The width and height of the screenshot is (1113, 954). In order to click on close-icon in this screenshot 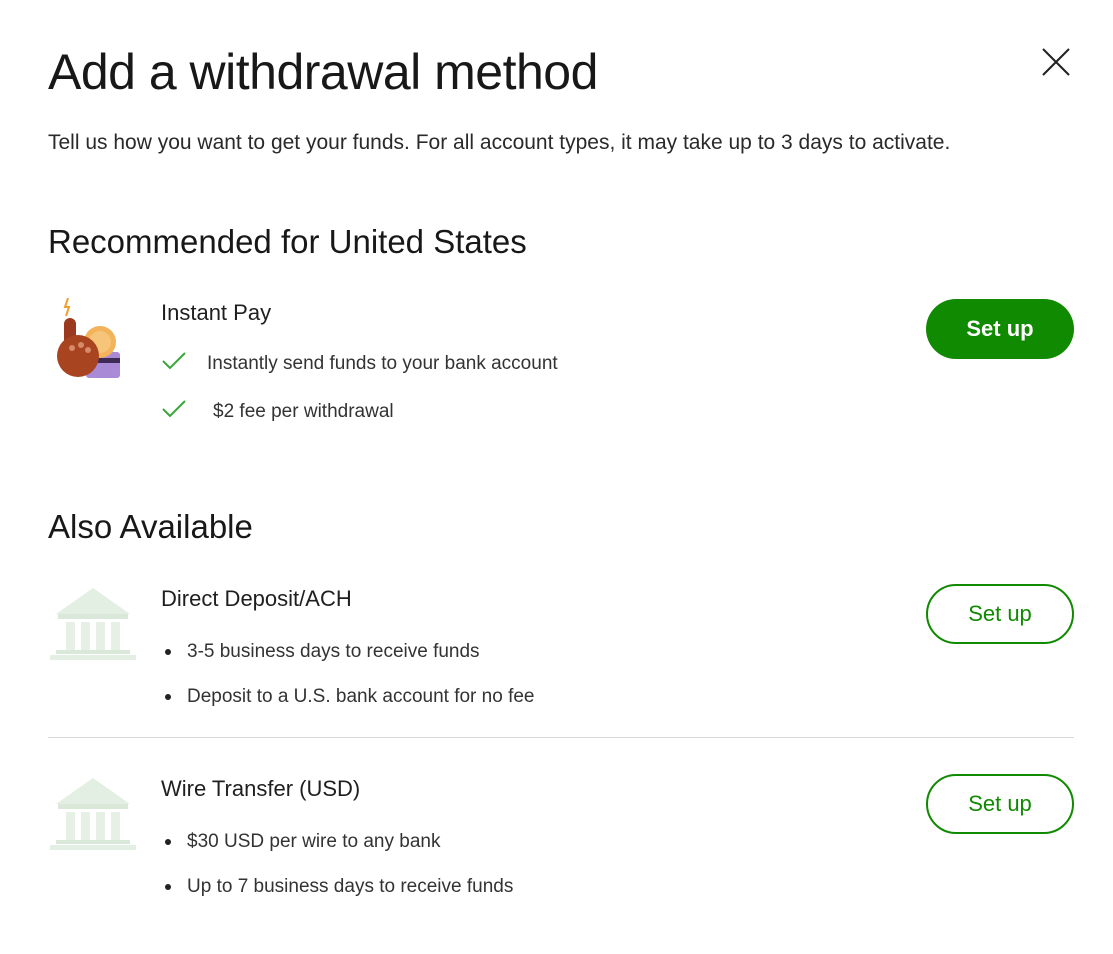, I will do `click(1056, 62)`.